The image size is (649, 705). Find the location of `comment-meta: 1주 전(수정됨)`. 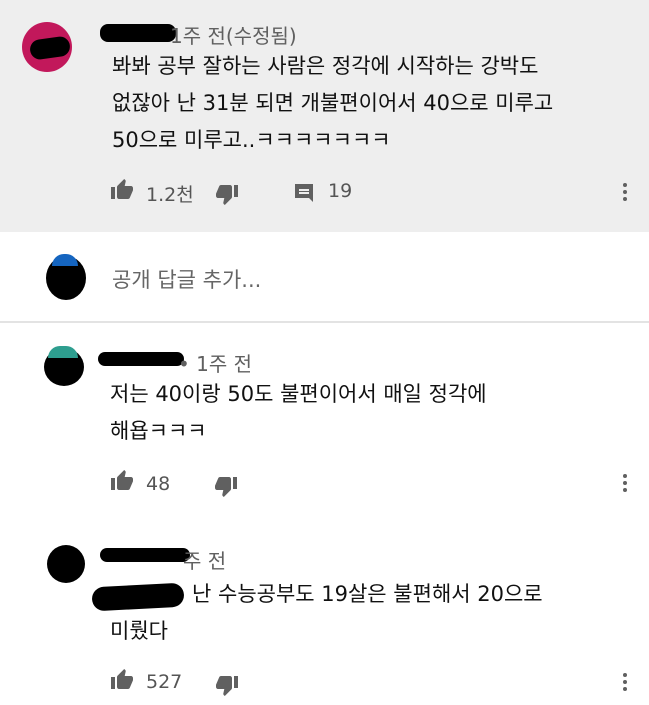

comment-meta: 1주 전(수정됨) is located at coordinates (233, 36).